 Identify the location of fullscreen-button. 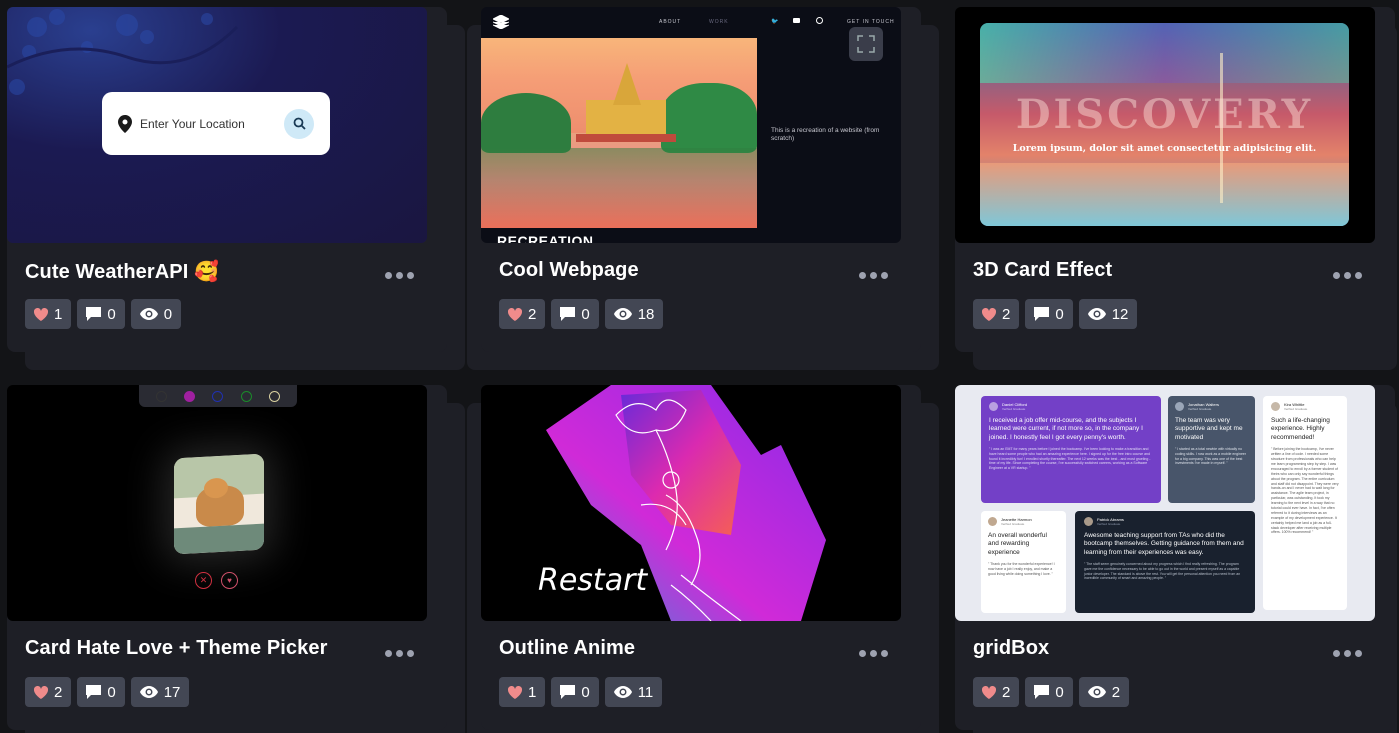
(866, 44).